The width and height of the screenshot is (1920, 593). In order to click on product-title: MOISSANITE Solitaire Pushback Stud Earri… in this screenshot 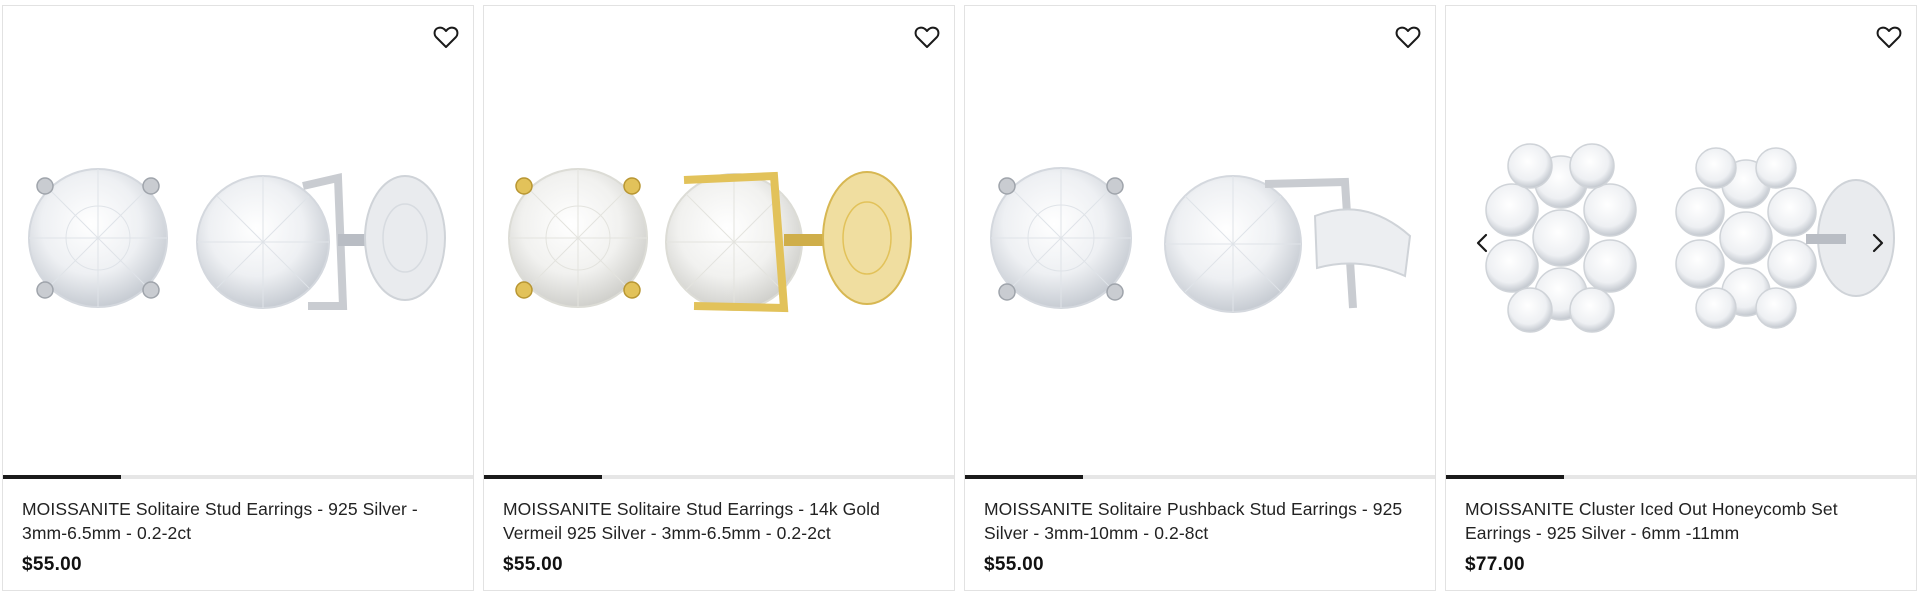, I will do `click(1202, 521)`.